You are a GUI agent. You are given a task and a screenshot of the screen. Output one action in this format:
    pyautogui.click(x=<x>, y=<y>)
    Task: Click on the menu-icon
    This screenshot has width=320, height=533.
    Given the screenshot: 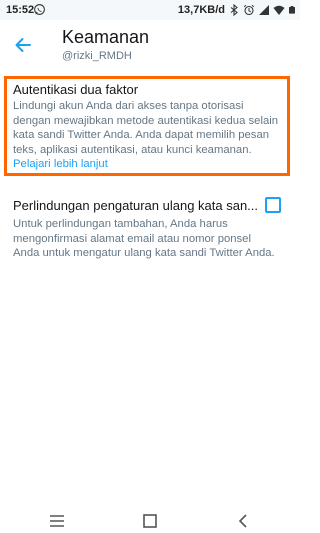 What is the action you would take?
    pyautogui.click(x=57, y=521)
    